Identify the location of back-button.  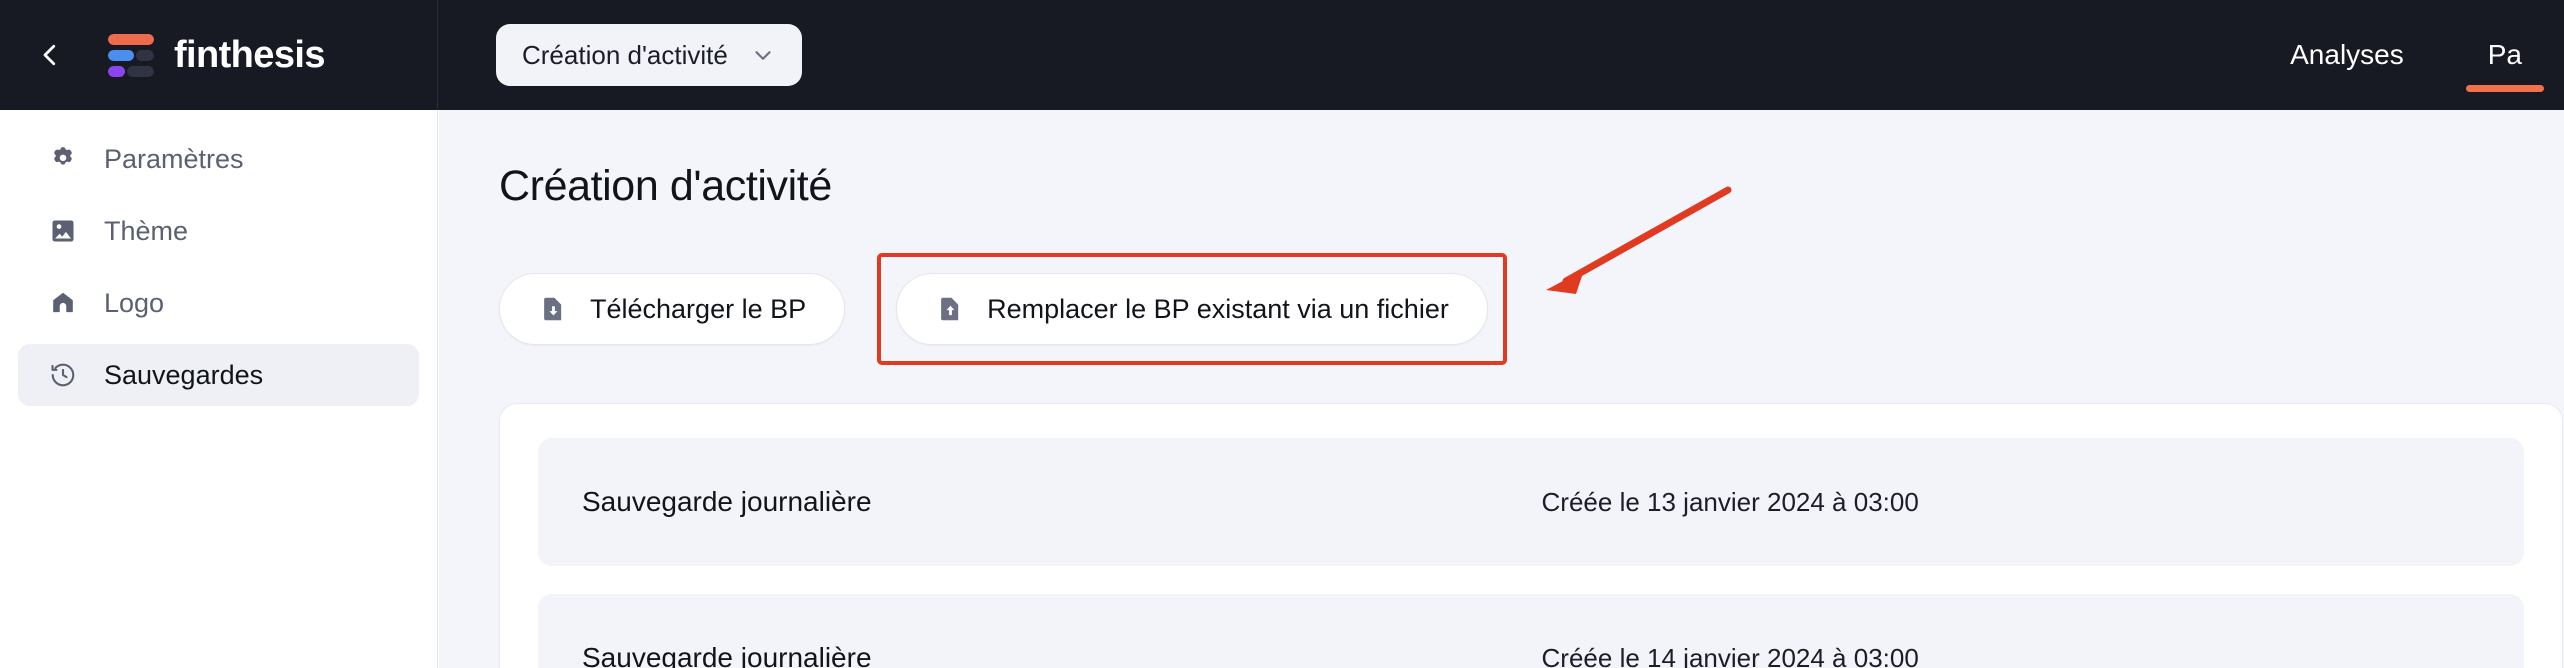
(50, 55).